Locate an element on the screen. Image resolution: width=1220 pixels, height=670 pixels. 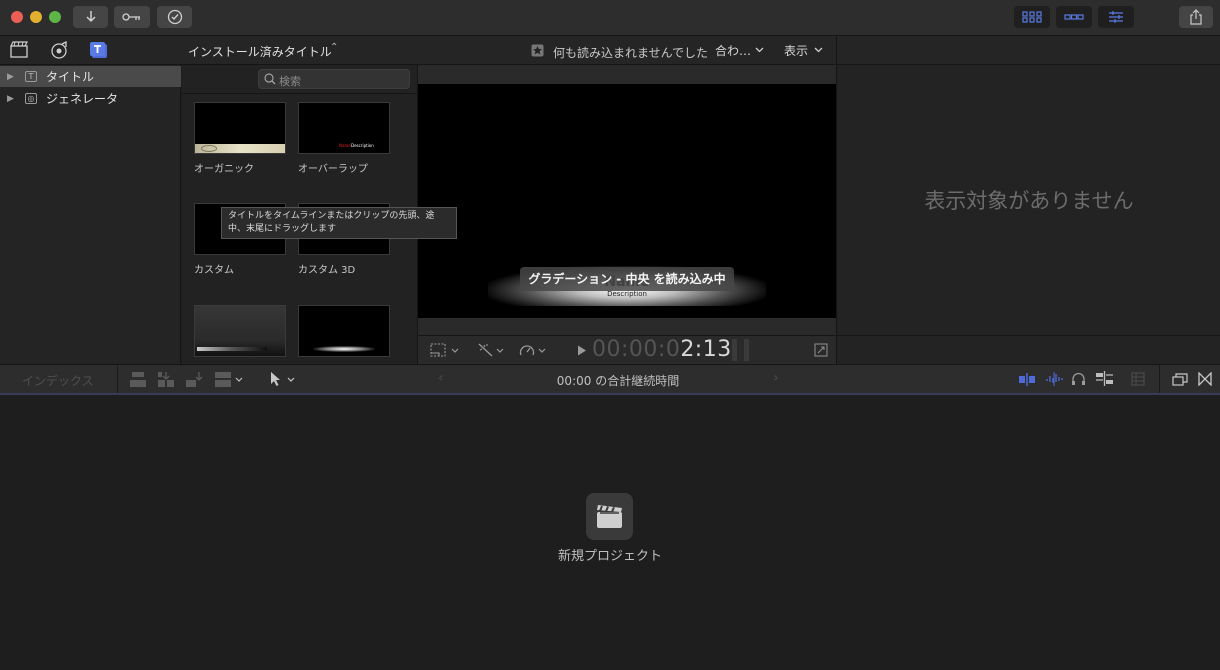
project-duration: 00:00 の合計継続時間 is located at coordinates (618, 381).